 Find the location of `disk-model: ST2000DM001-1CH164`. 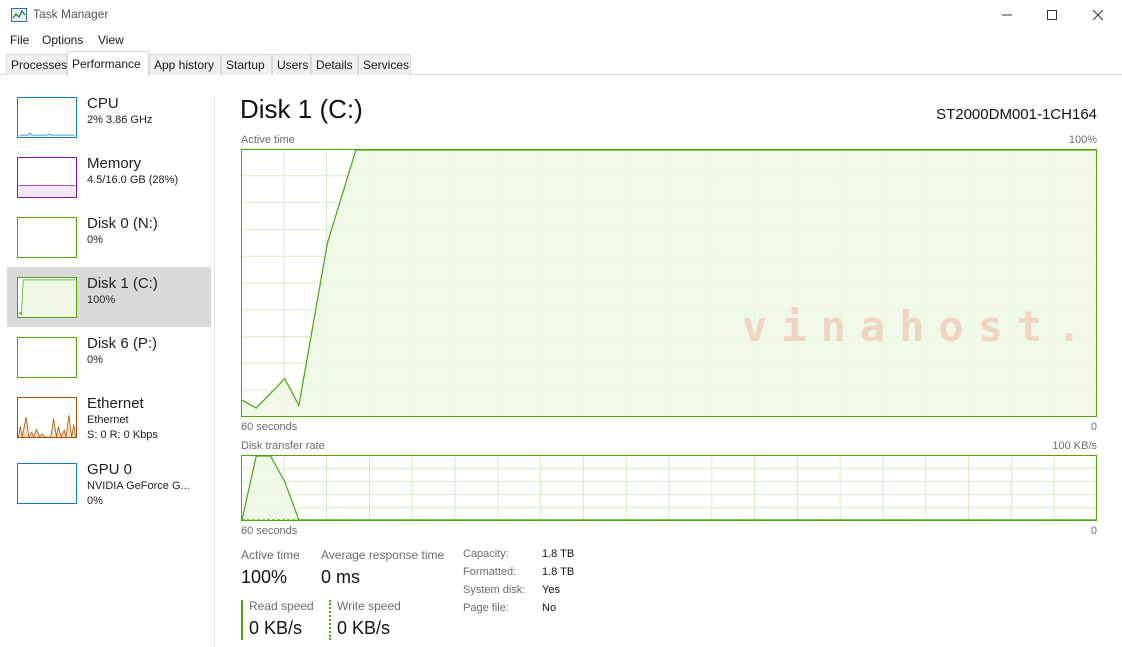

disk-model: ST2000DM001-1CH164 is located at coordinates (1016, 114).